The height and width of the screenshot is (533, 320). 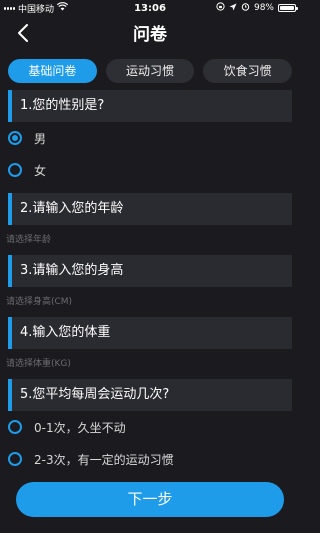 I want to click on page-title: 问卷, so click(x=150, y=35).